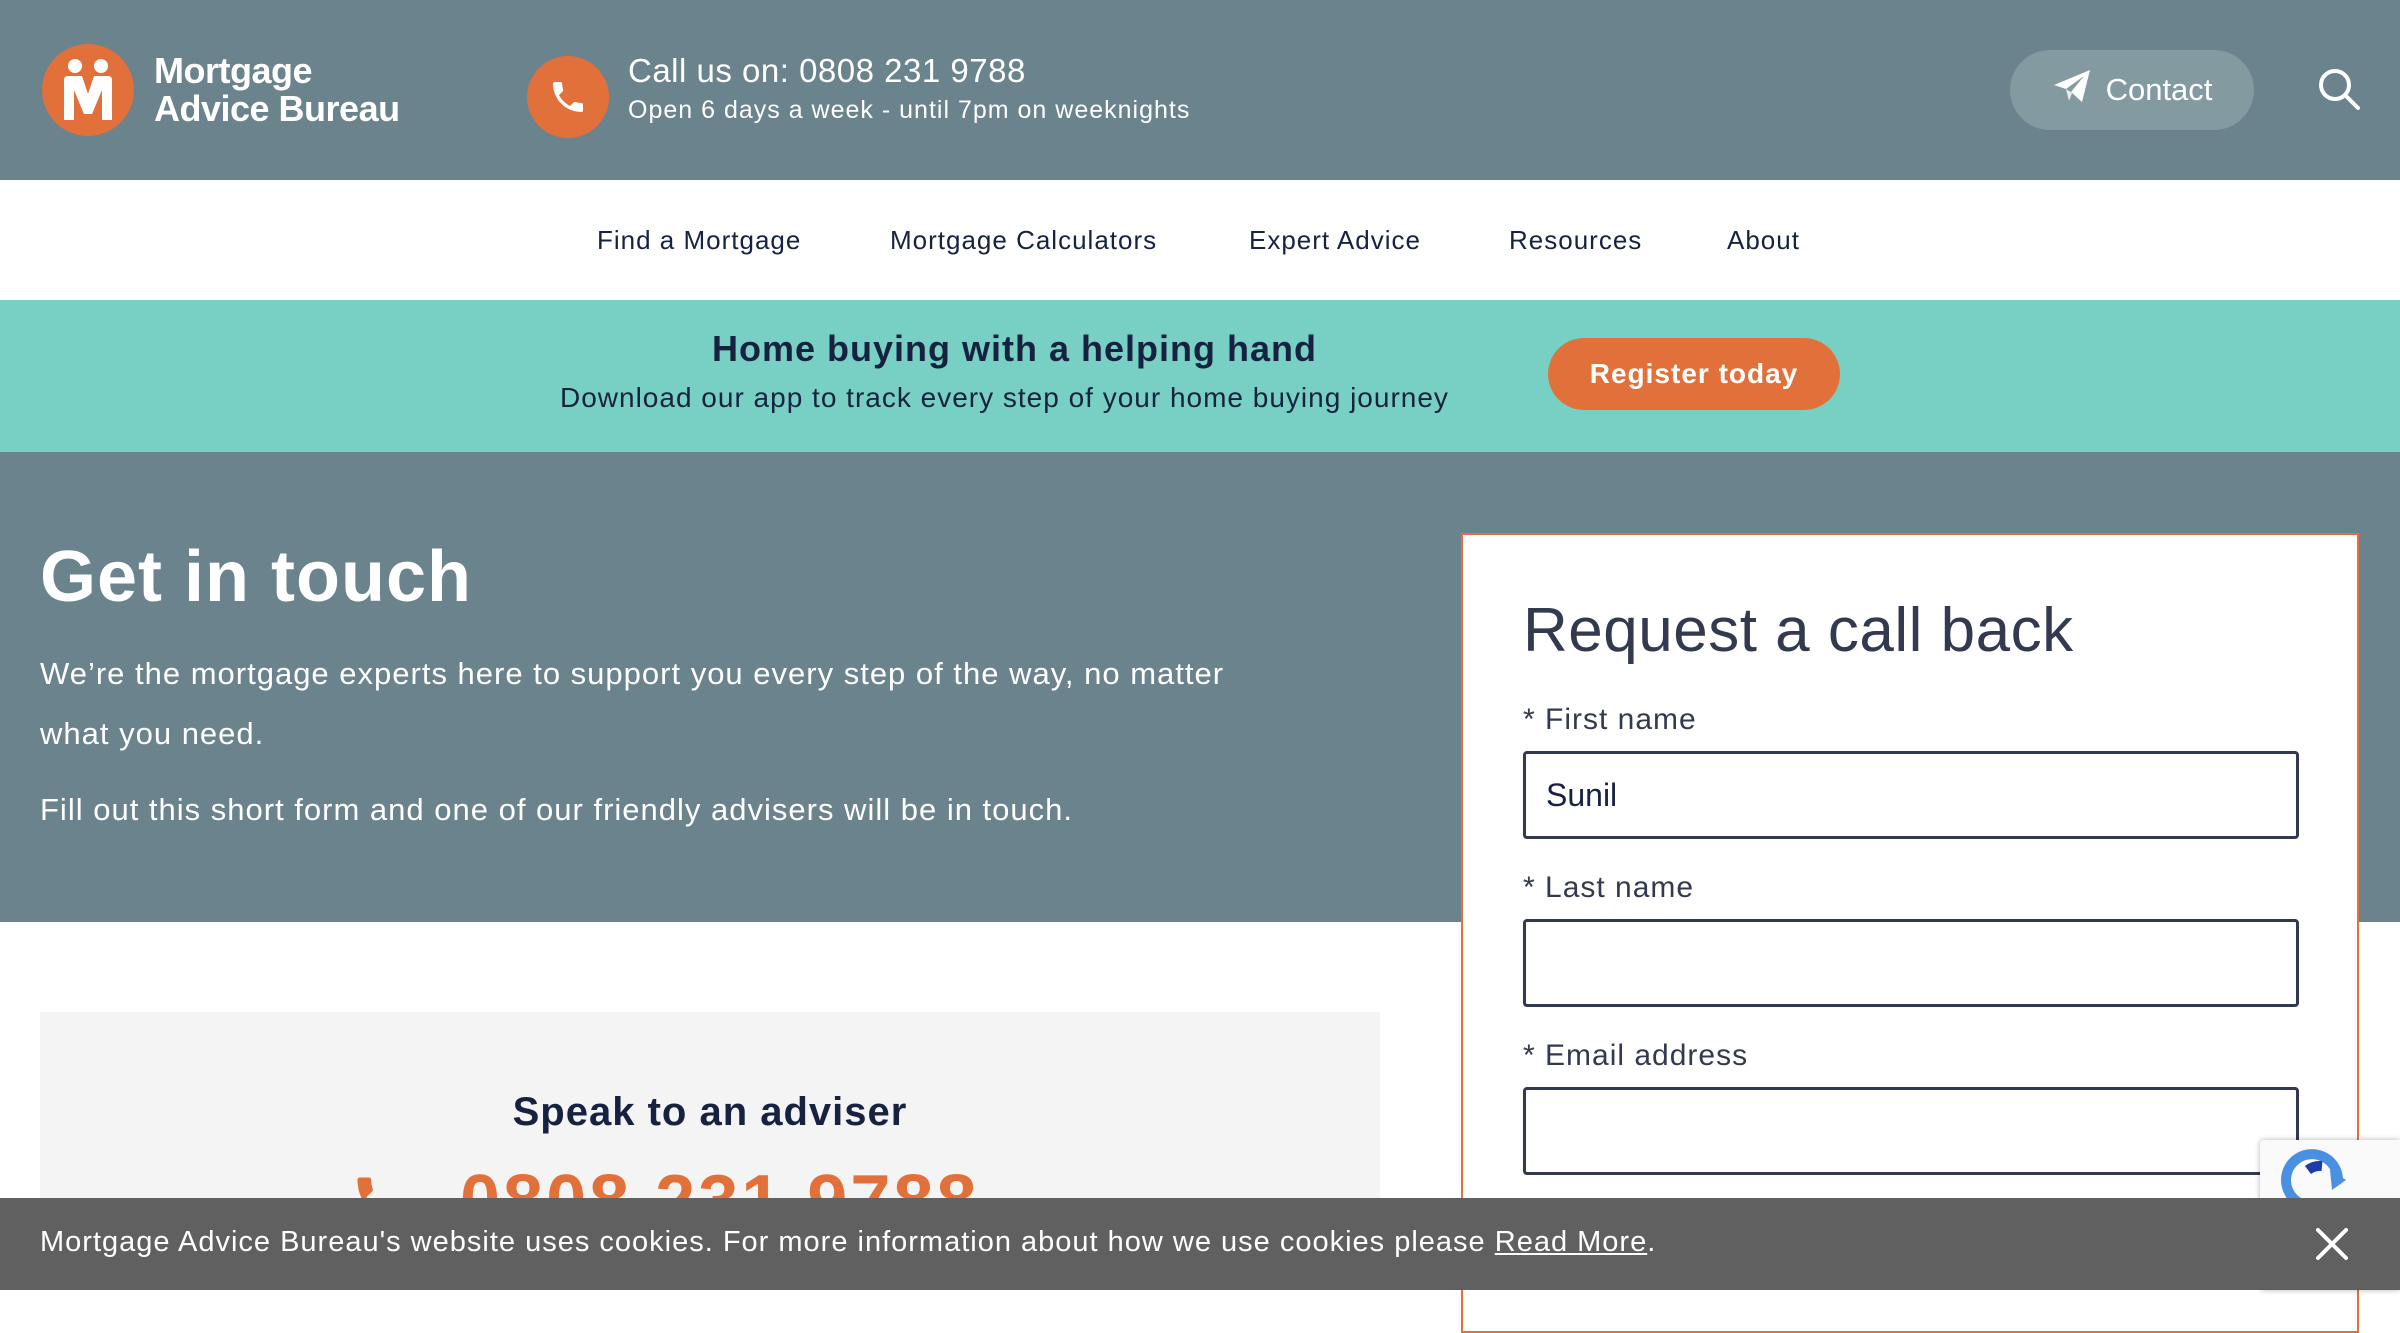  I want to click on cookie-read-more-link: Read More, so click(1571, 1242).